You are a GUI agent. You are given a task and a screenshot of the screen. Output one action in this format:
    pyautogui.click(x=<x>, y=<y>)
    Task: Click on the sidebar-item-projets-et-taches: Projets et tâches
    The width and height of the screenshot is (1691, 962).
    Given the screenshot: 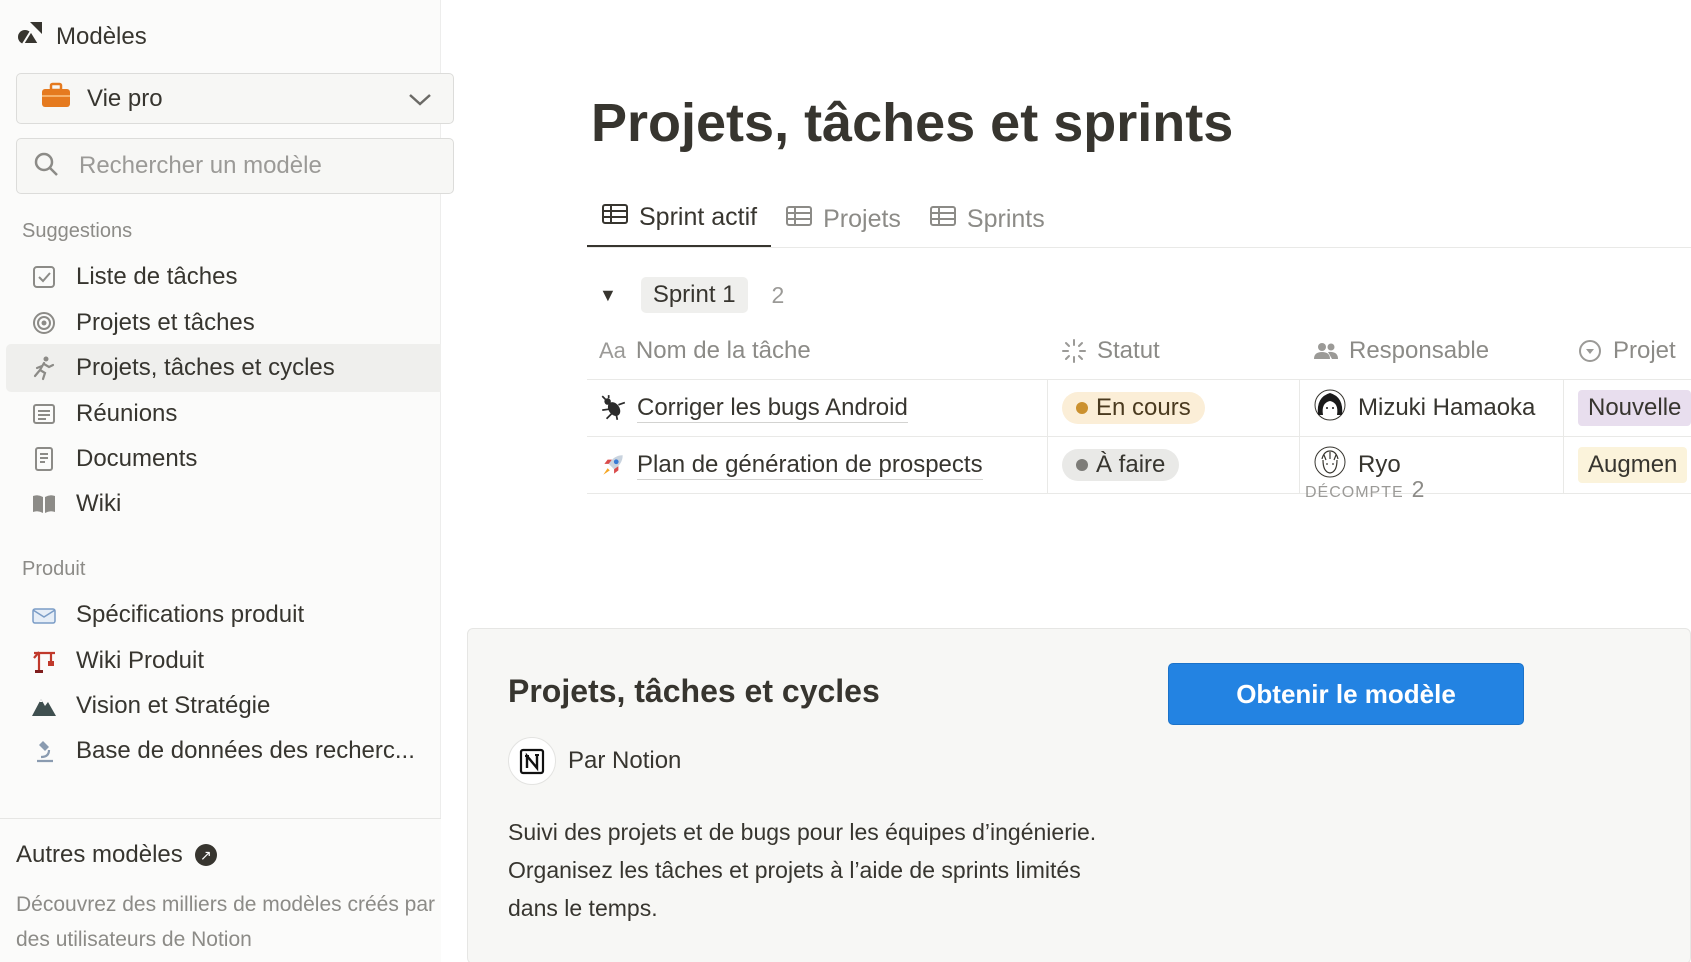 What is the action you would take?
    pyautogui.click(x=223, y=323)
    